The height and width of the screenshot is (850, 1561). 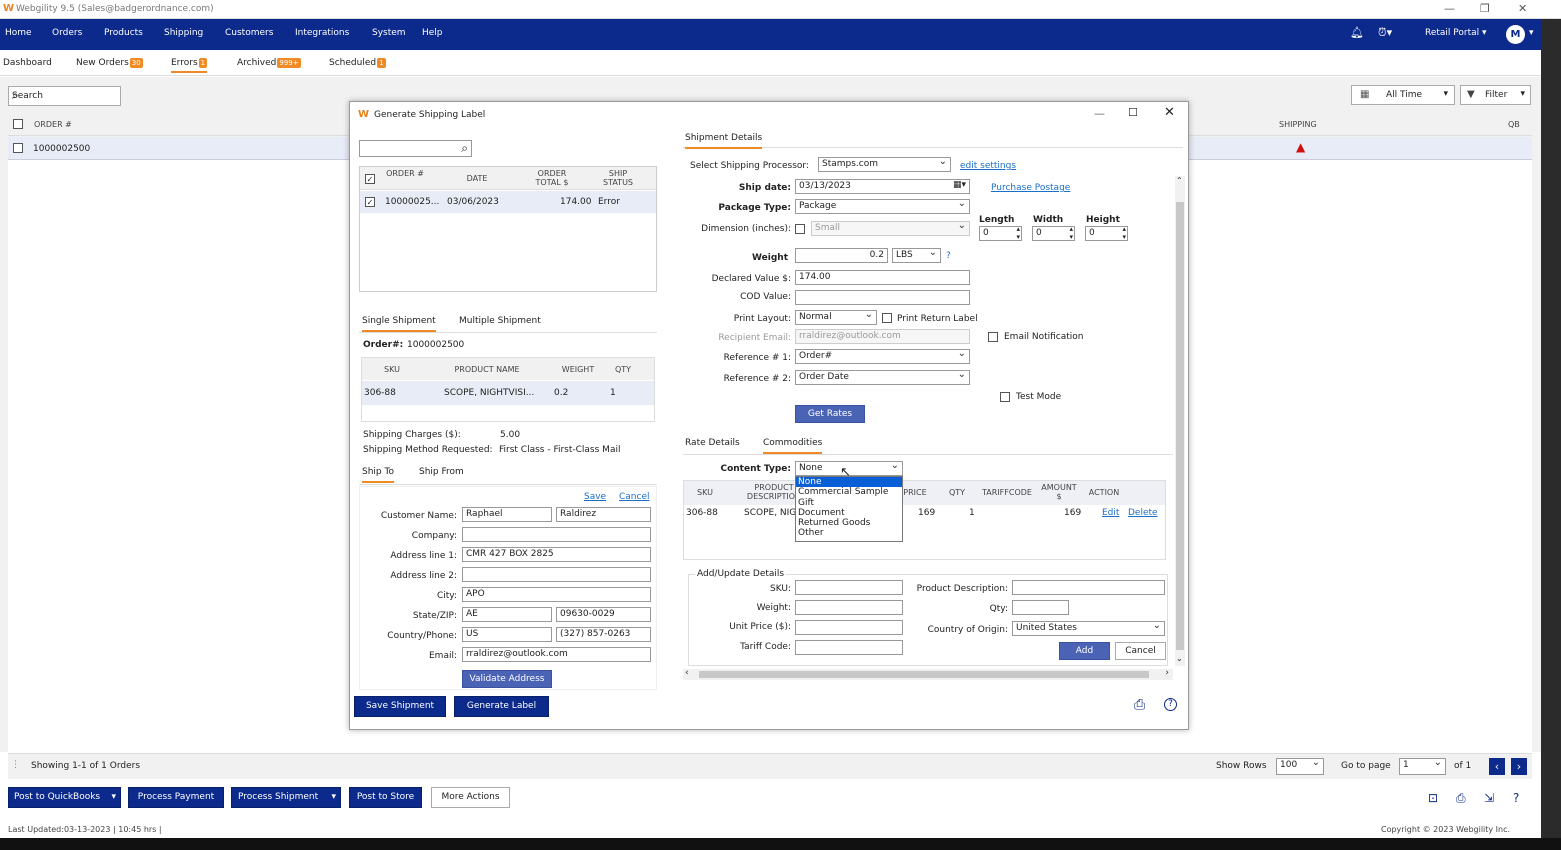 What do you see at coordinates (830, 414) in the screenshot?
I see `get-rates-button: Get Rates` at bounding box center [830, 414].